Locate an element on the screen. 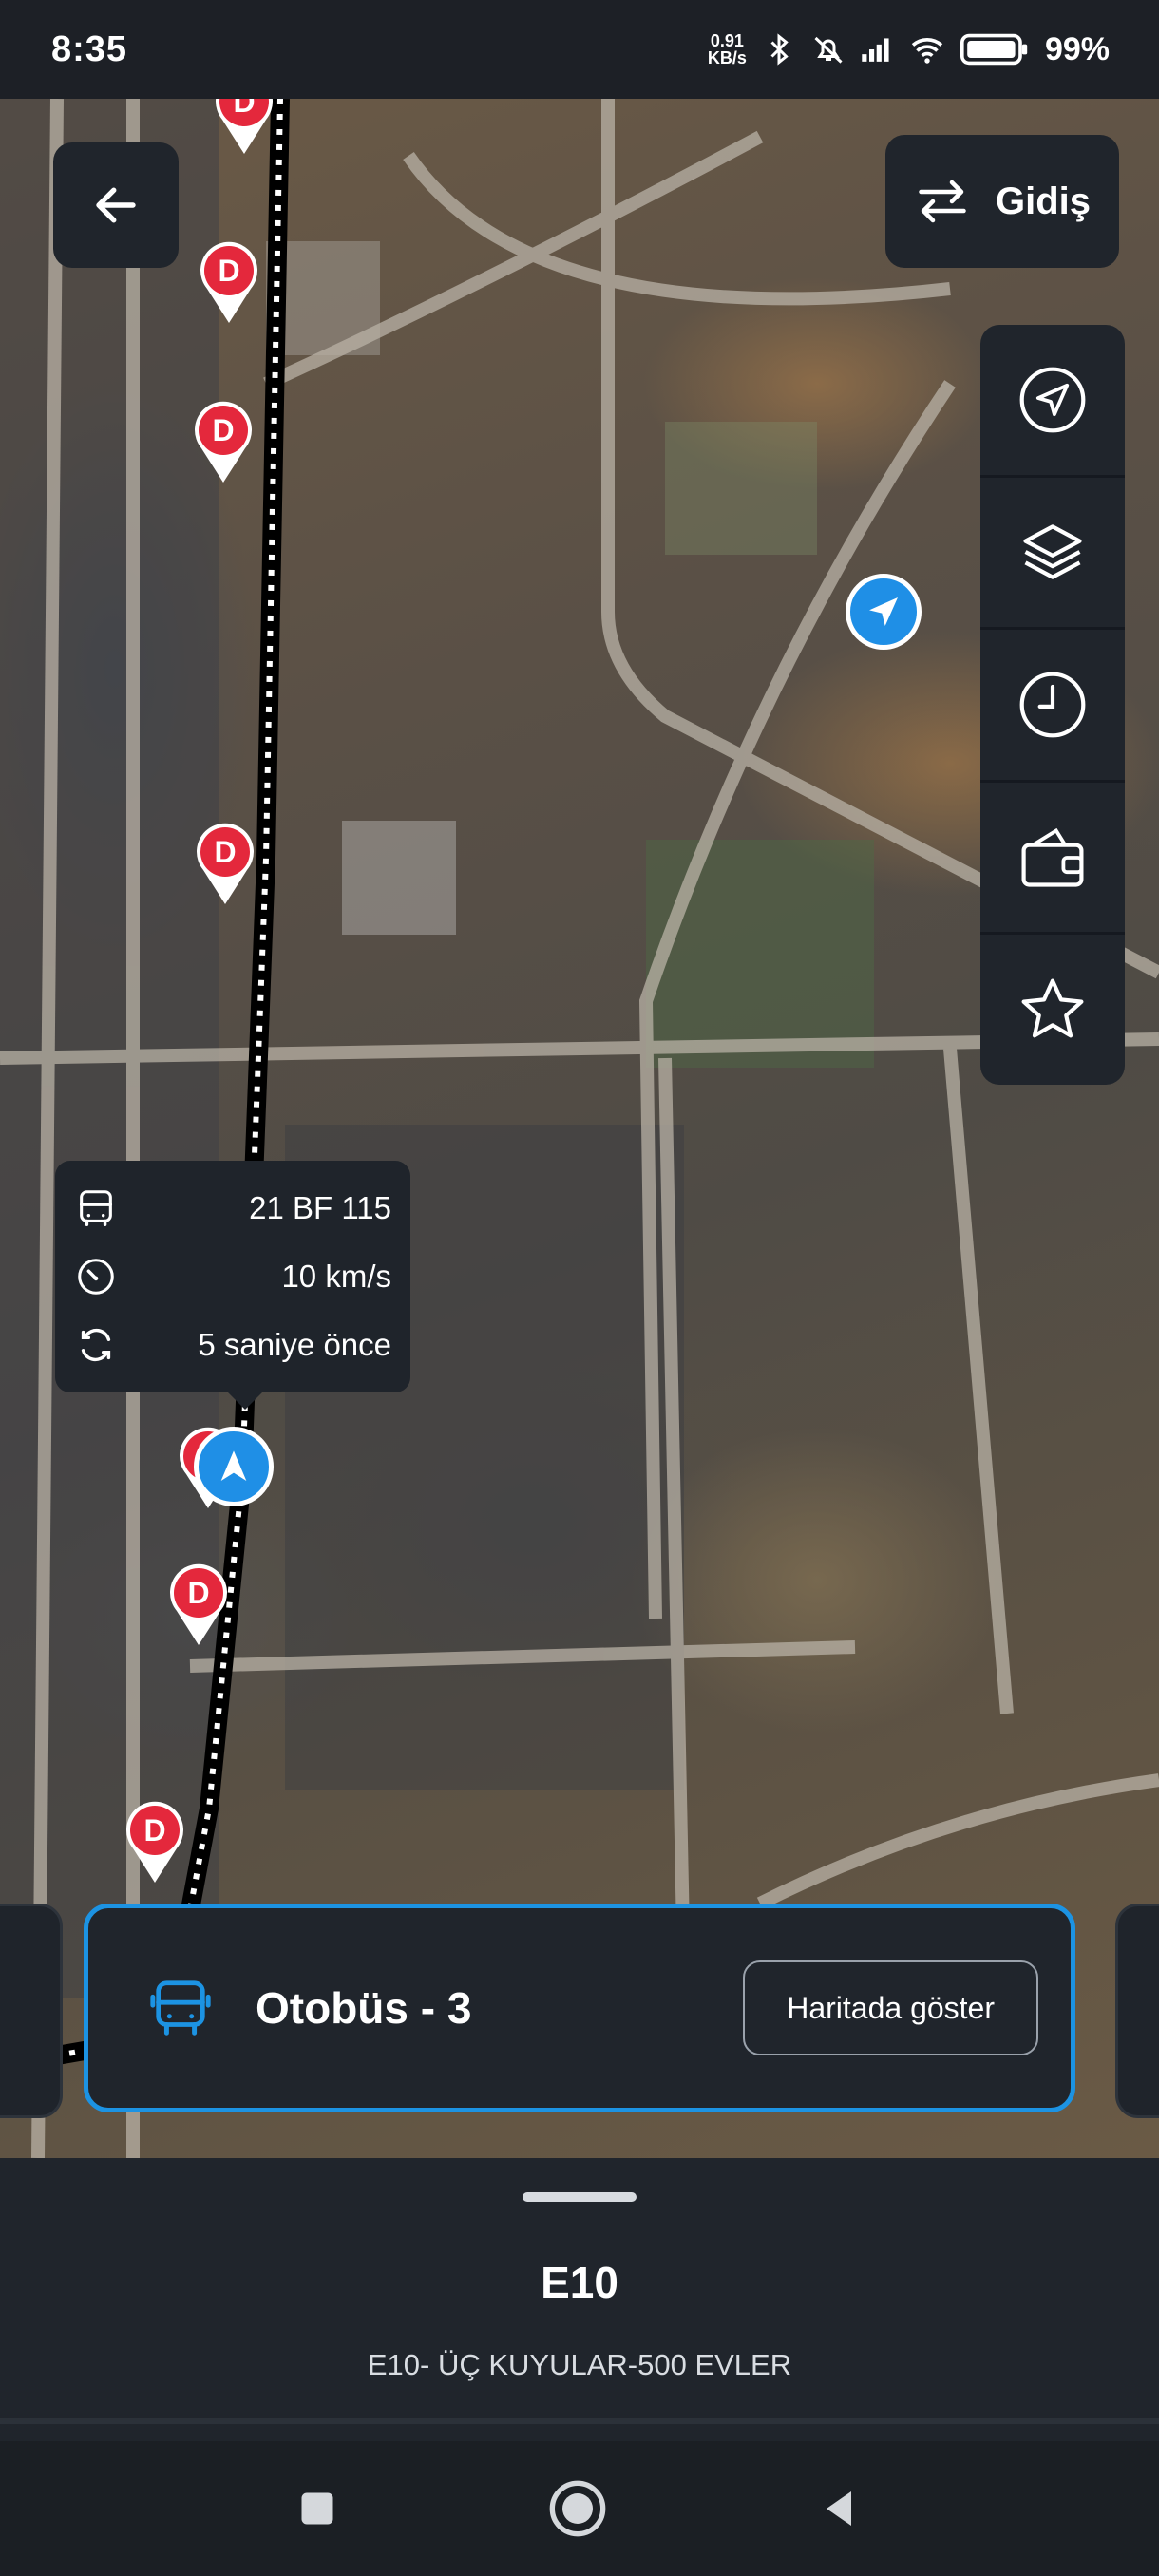 The image size is (1159, 2576). locate-me-button is located at coordinates (1052, 401).